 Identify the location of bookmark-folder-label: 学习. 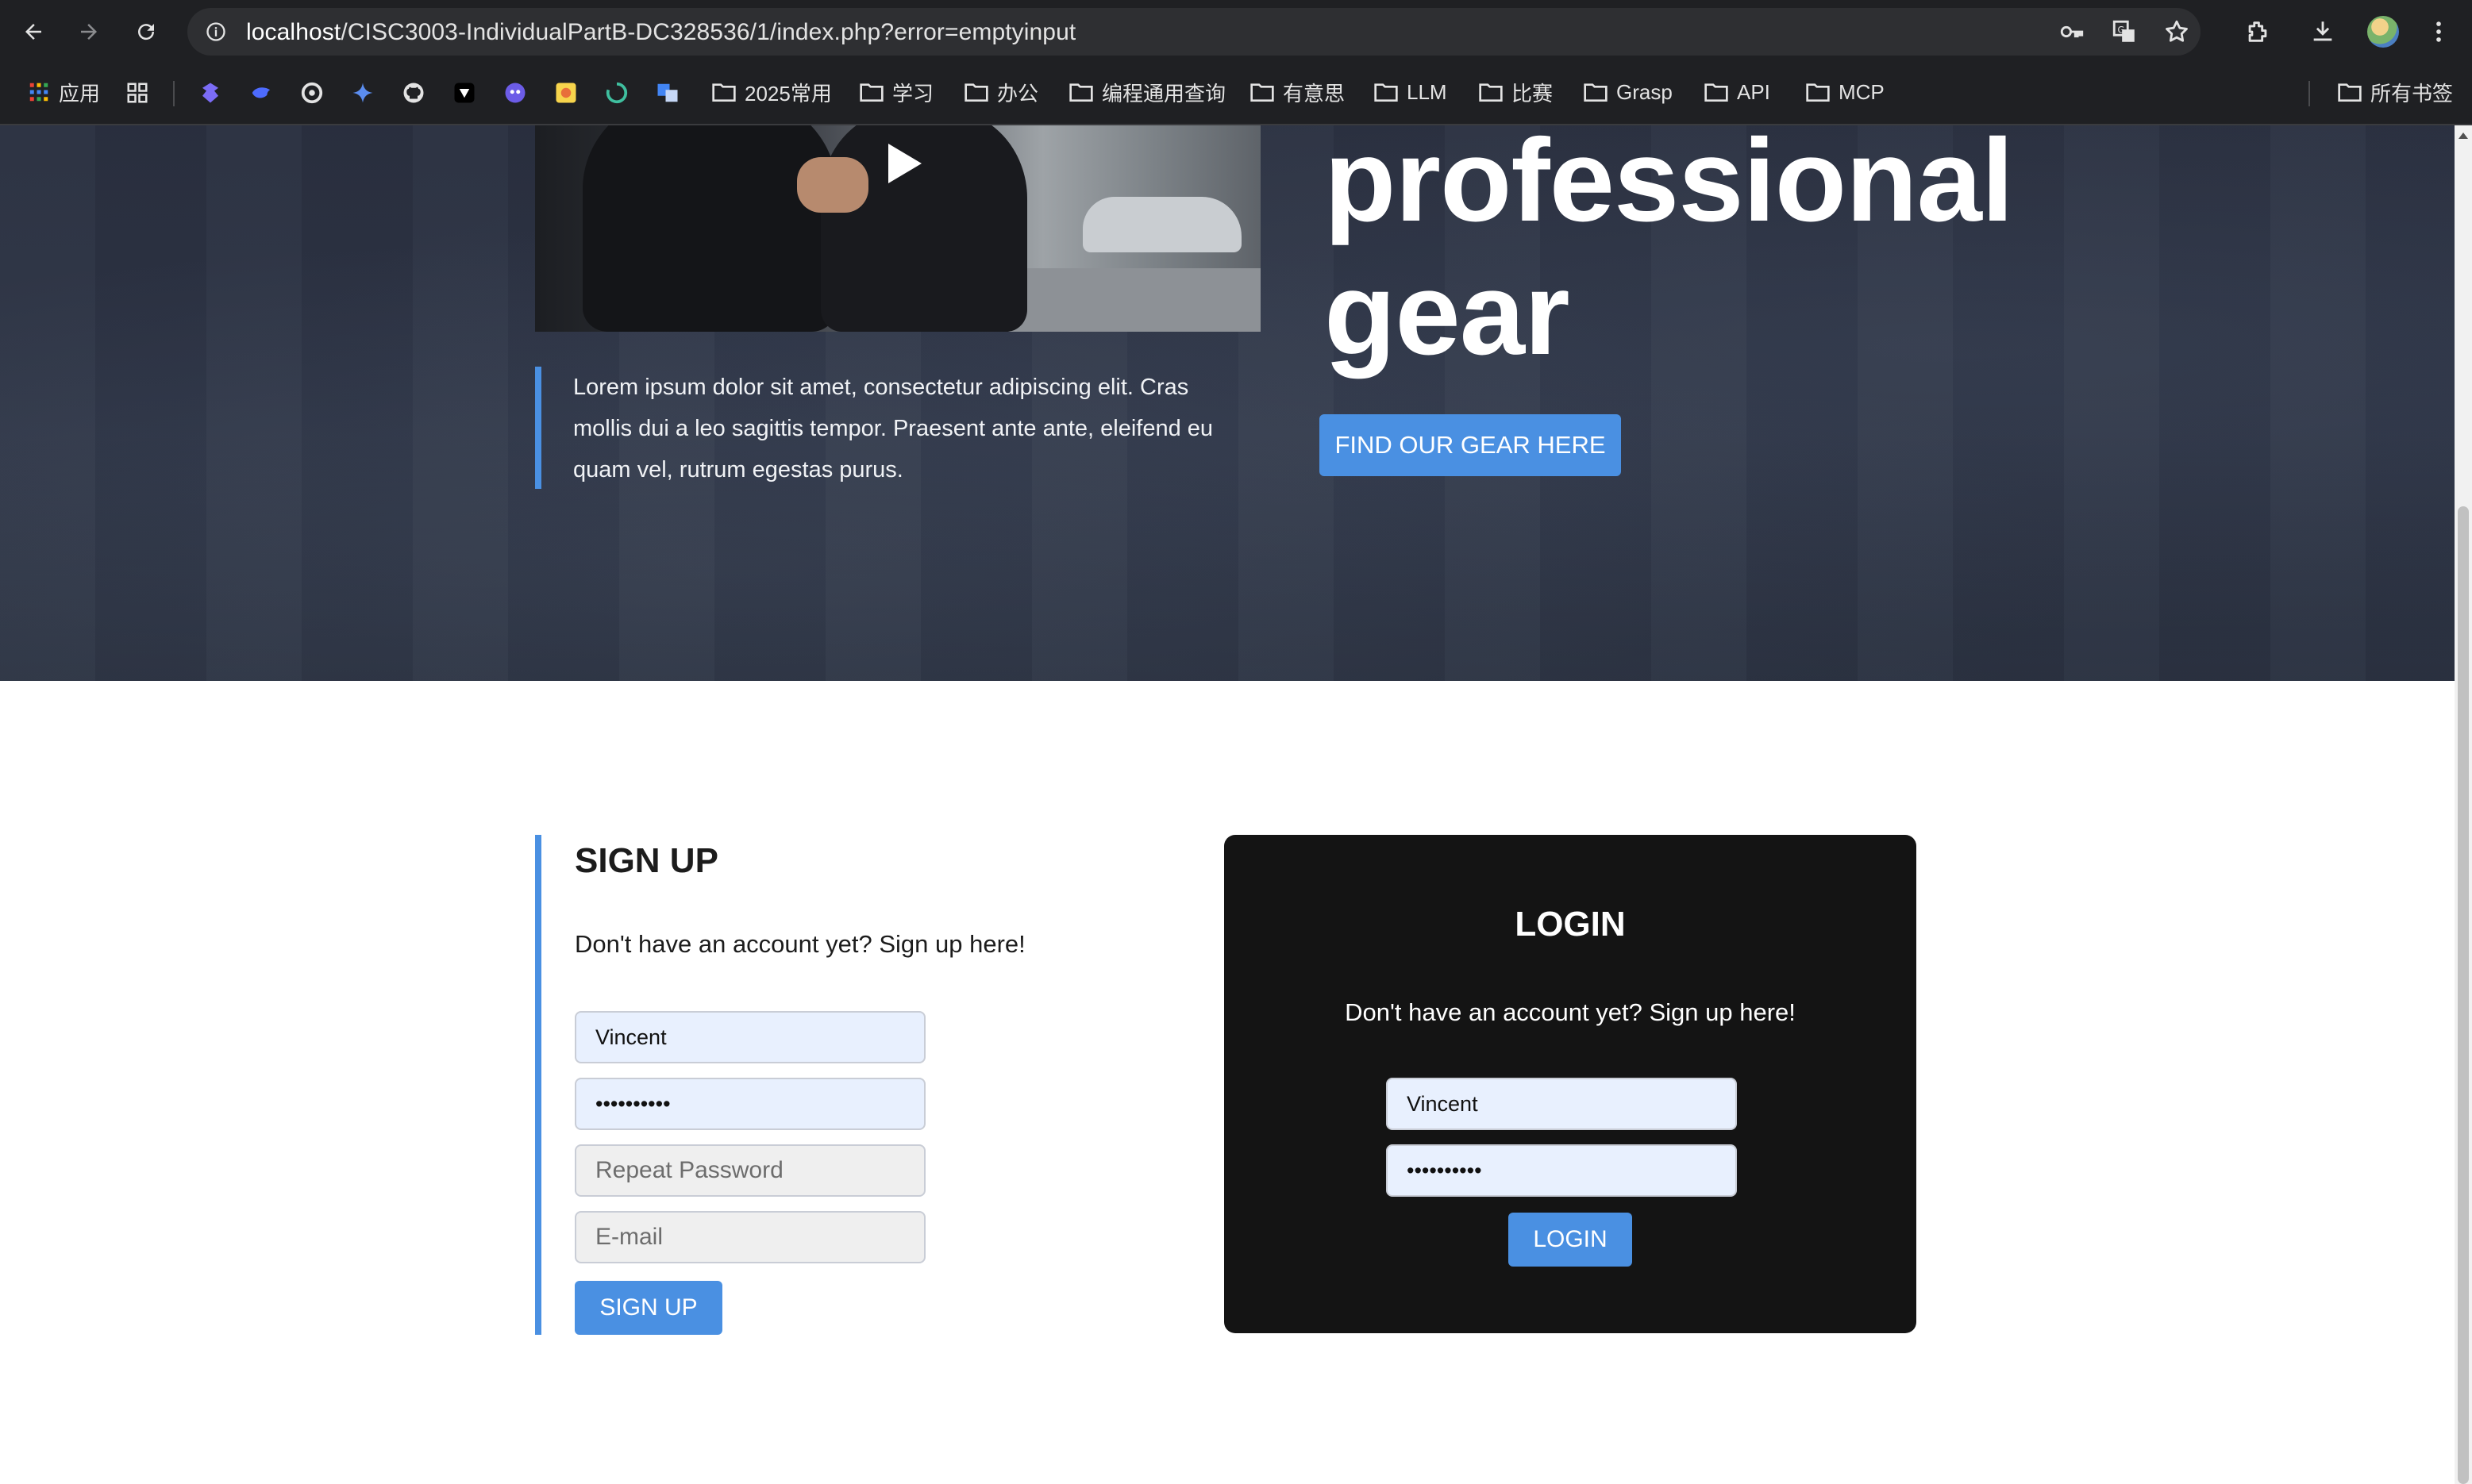
(913, 93).